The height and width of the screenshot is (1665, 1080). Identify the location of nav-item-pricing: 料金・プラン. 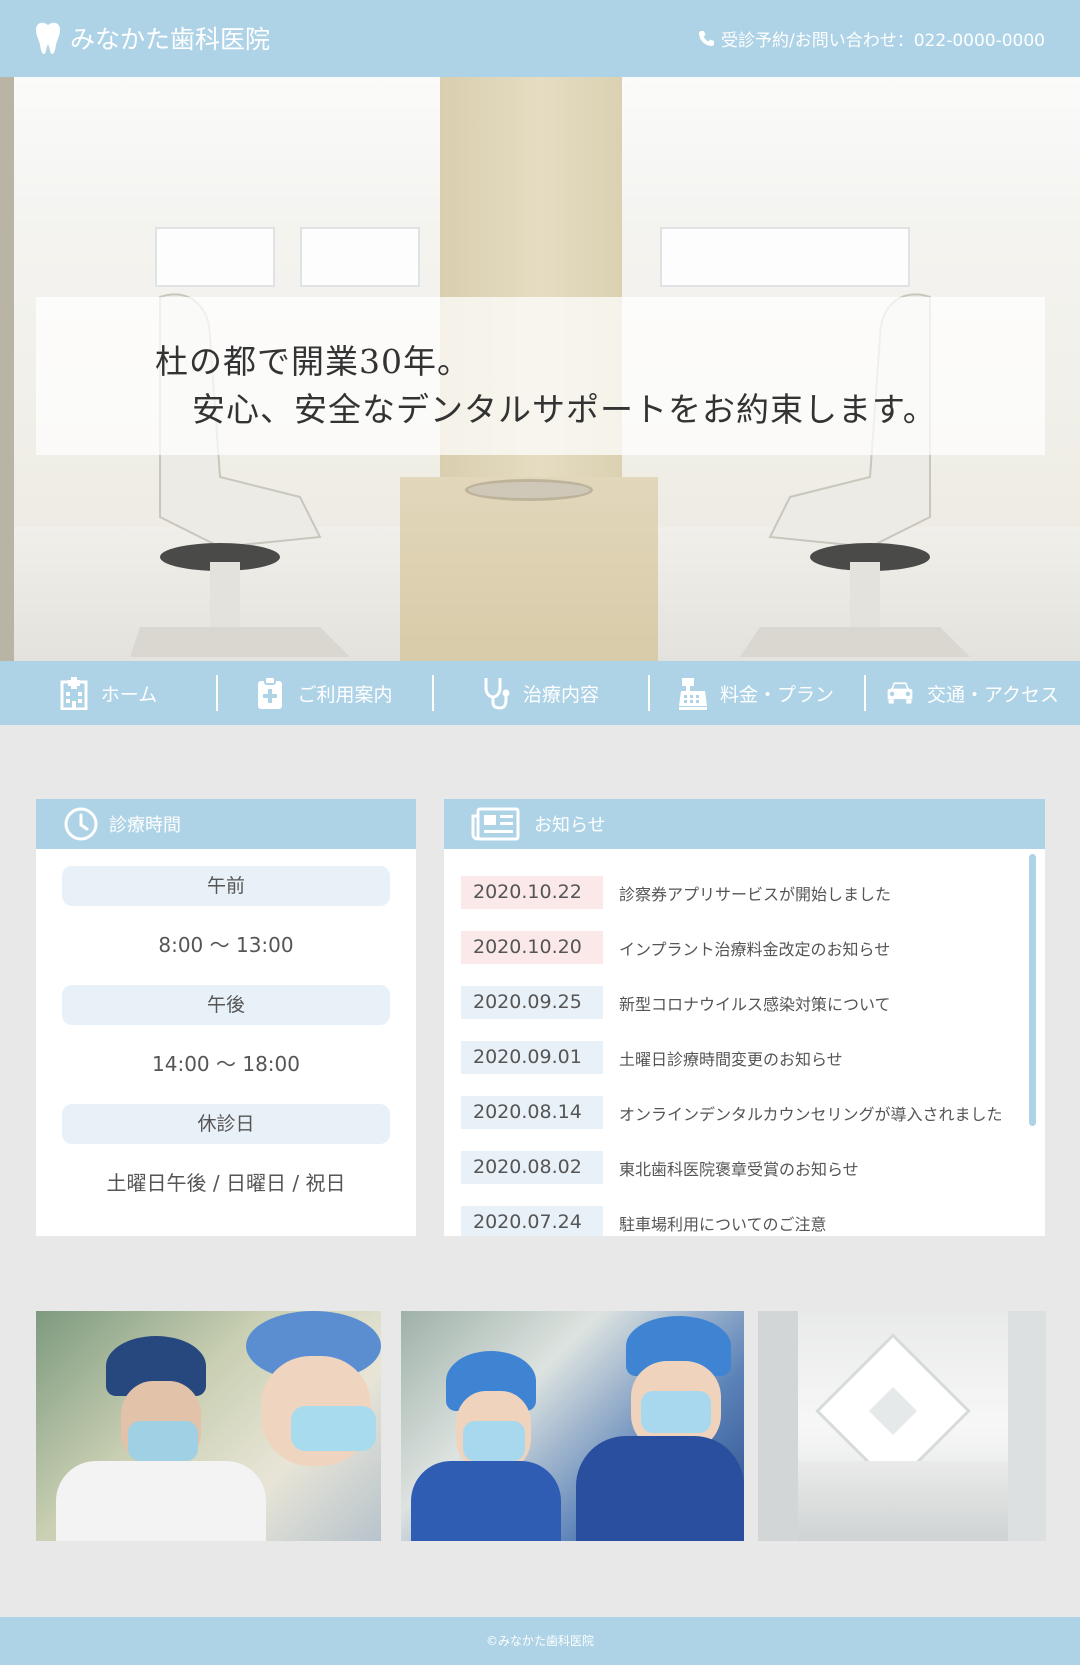
(756, 693).